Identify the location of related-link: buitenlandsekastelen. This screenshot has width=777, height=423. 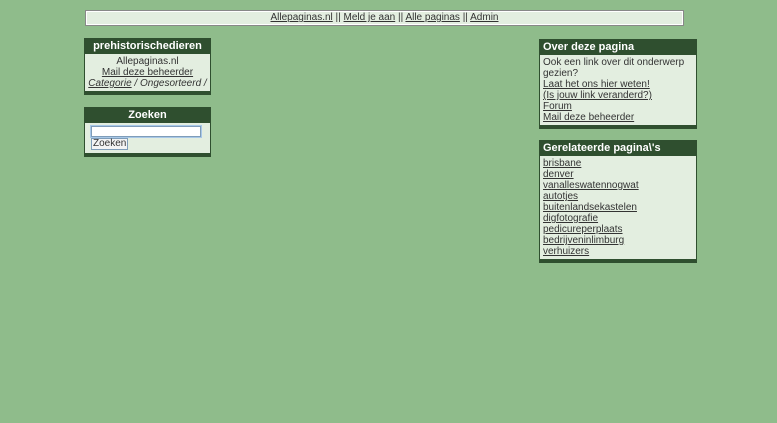
(590, 207).